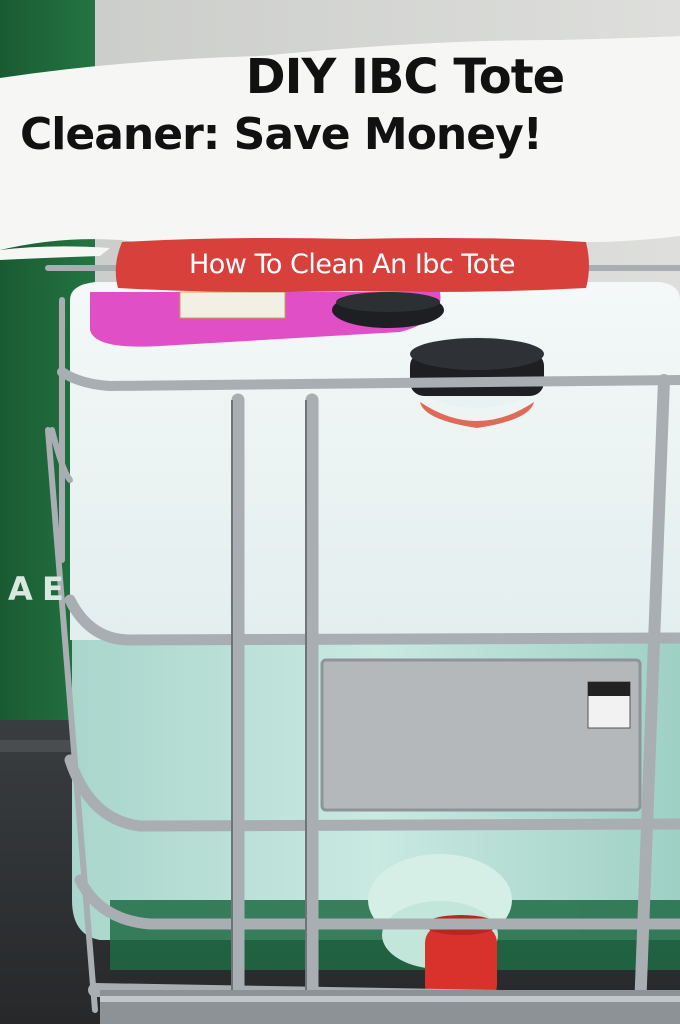 The width and height of the screenshot is (680, 1024). What do you see at coordinates (405, 77) in the screenshot?
I see `title-line-1: DIY IBC Tote` at bounding box center [405, 77].